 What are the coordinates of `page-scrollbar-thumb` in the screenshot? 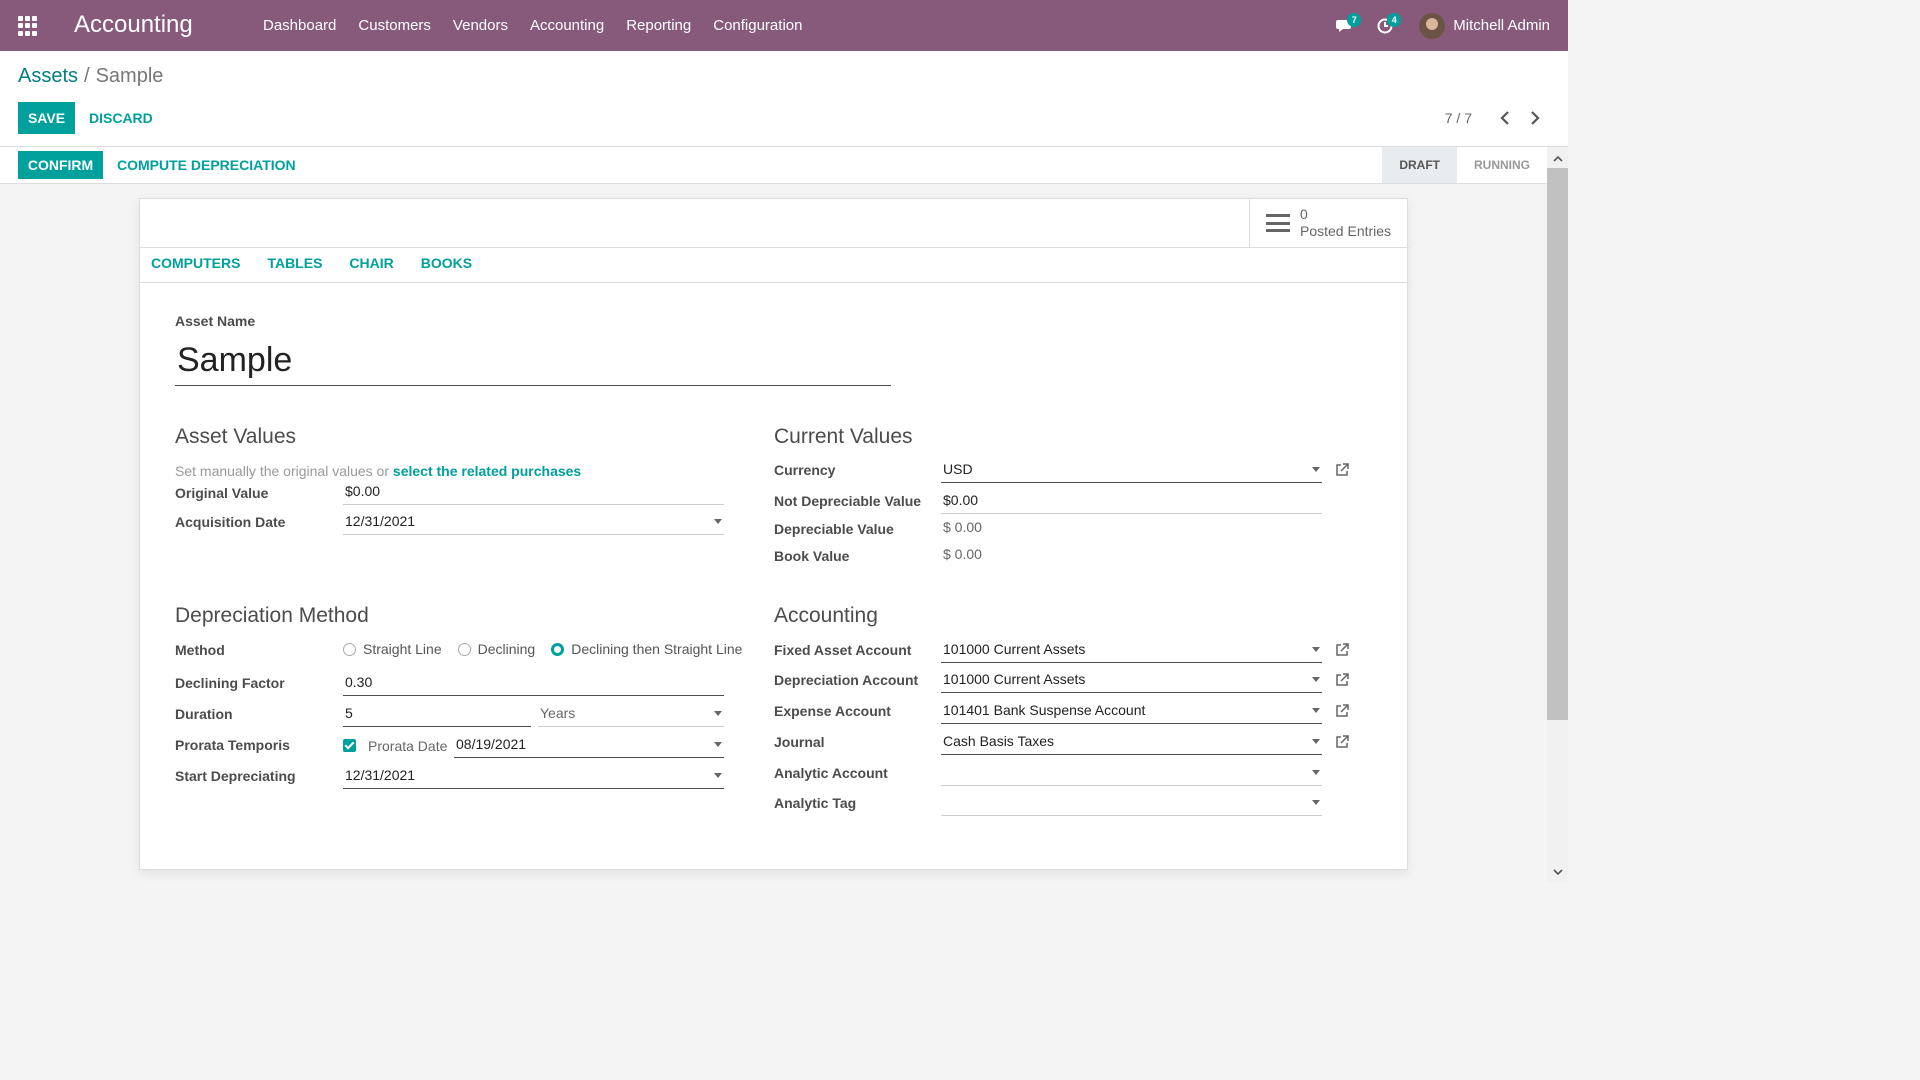 It's located at (1557, 444).